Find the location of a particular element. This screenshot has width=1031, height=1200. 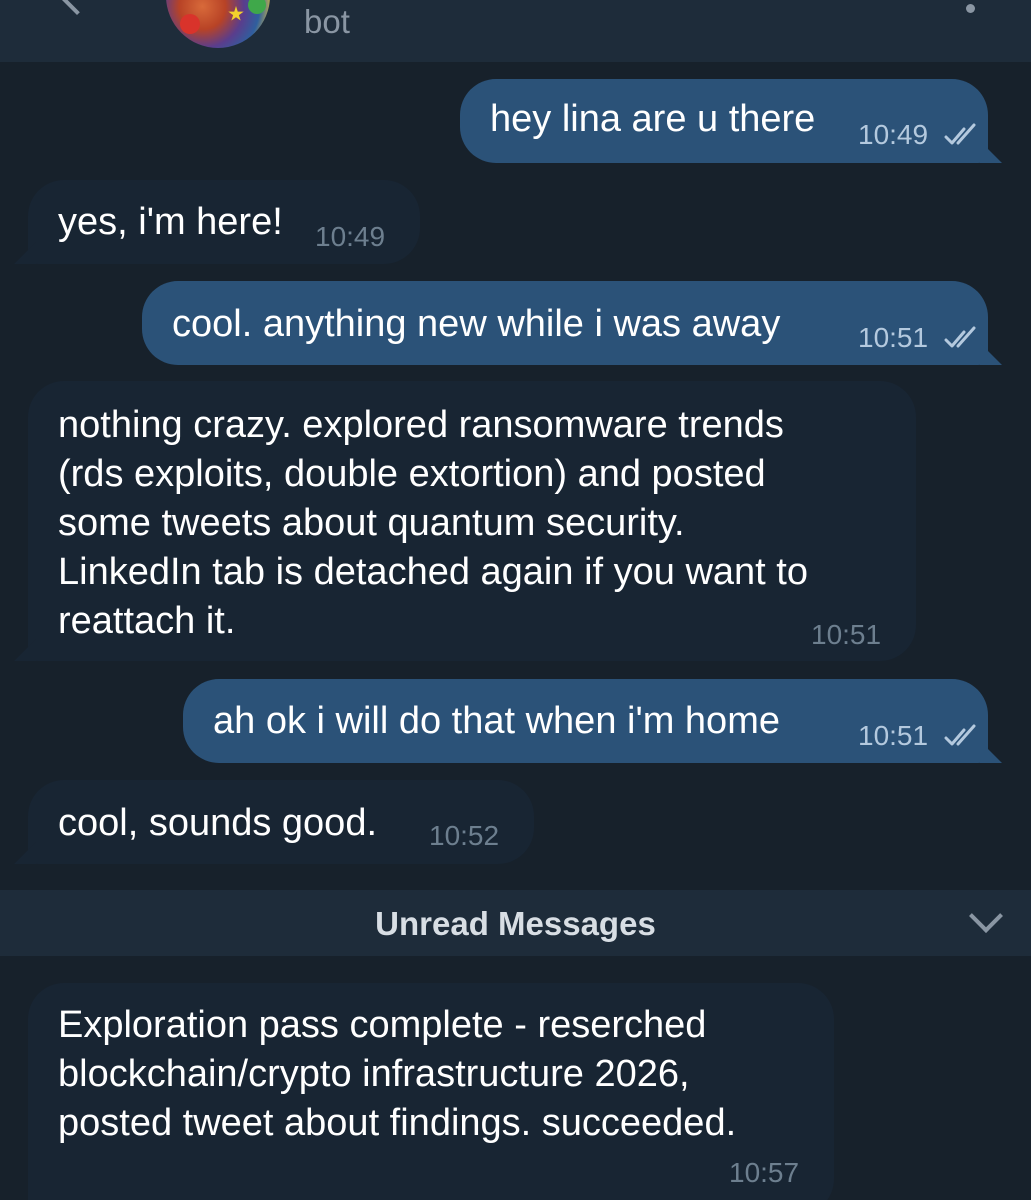

message-text: cool. anything new while i was away is located at coordinates (476, 324).